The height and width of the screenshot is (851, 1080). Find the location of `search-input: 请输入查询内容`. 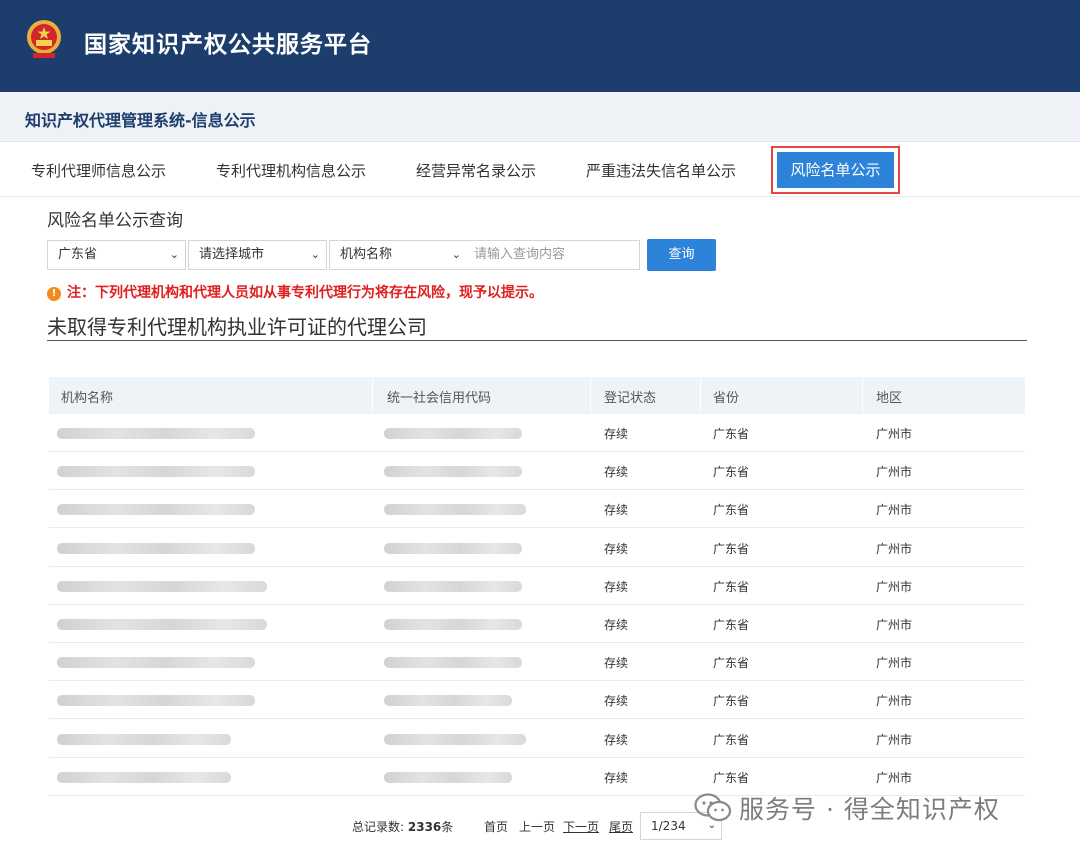

search-input: 请输入查询内容 is located at coordinates (553, 255).